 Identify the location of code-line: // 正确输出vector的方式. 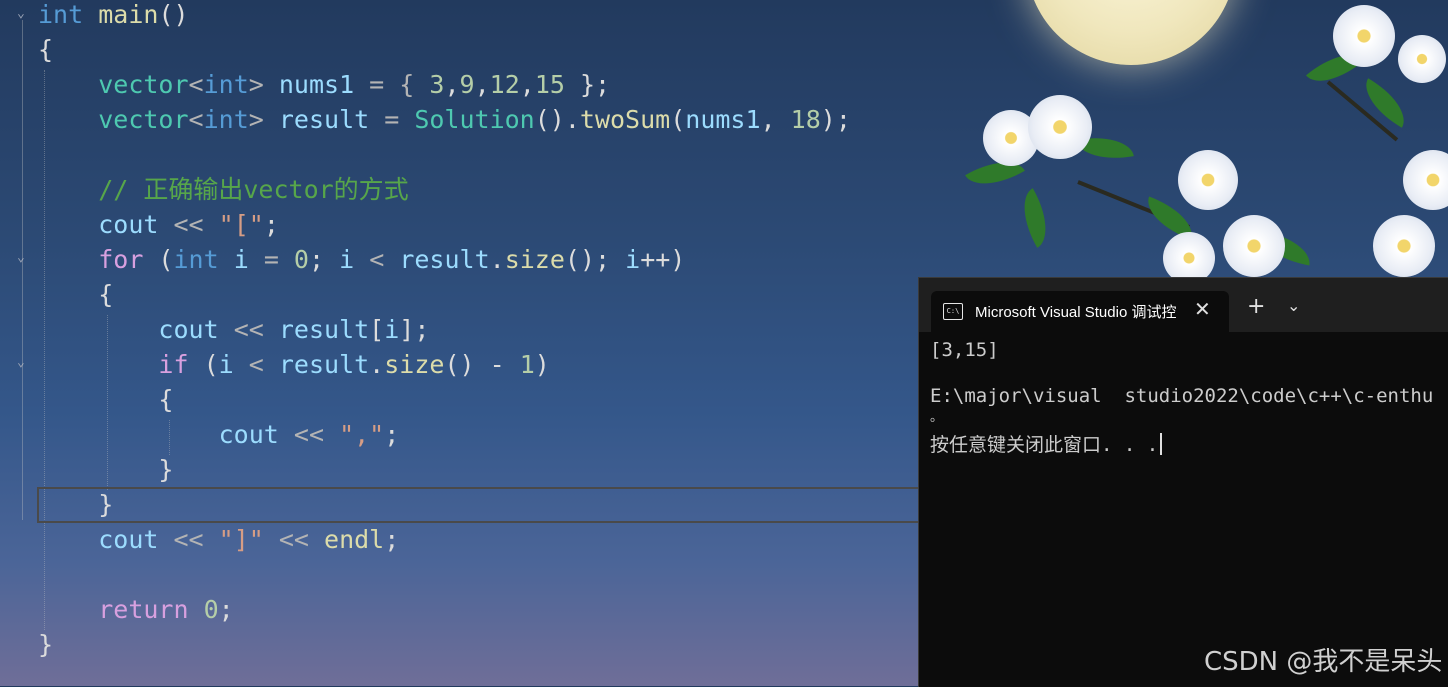
(223, 189).